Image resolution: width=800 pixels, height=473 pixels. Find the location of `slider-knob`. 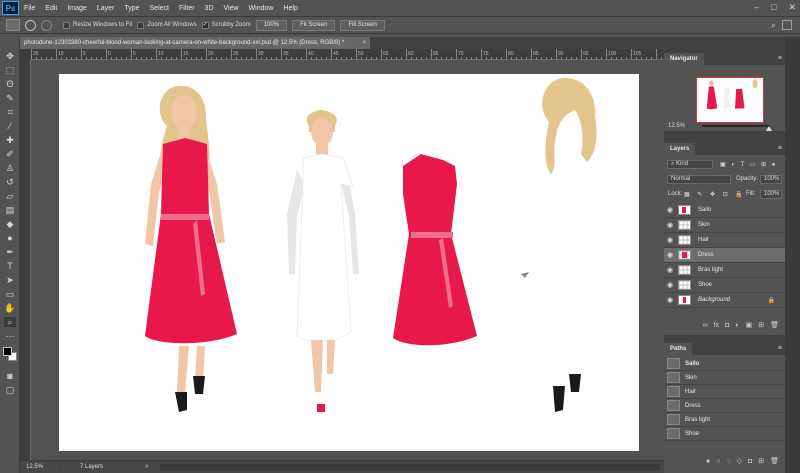

slider-knob is located at coordinates (769, 128).